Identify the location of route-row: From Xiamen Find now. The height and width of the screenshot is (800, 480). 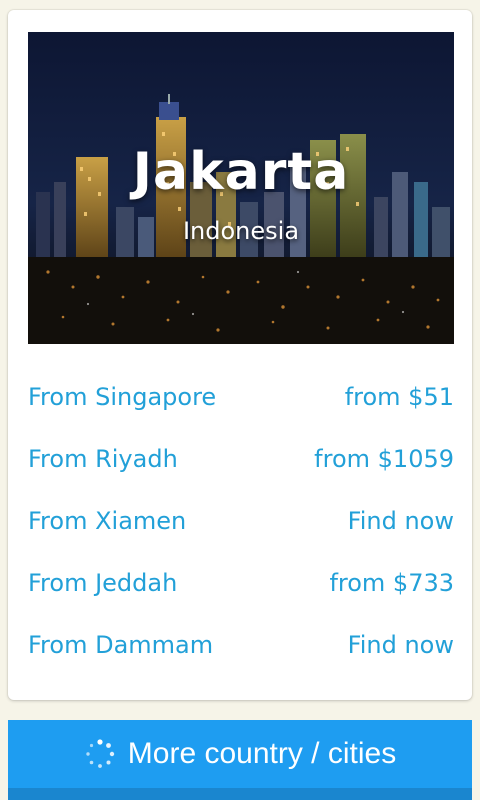
(241, 521).